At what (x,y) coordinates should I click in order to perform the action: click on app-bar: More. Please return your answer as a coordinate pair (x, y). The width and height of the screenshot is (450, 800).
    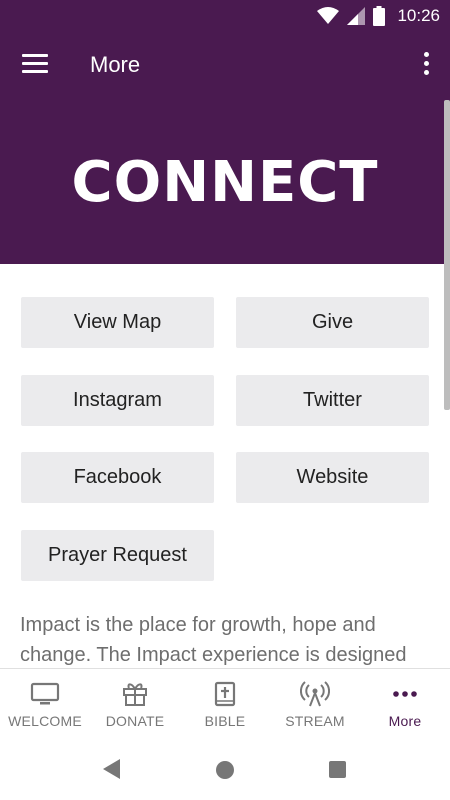
    Looking at the image, I should click on (225, 66).